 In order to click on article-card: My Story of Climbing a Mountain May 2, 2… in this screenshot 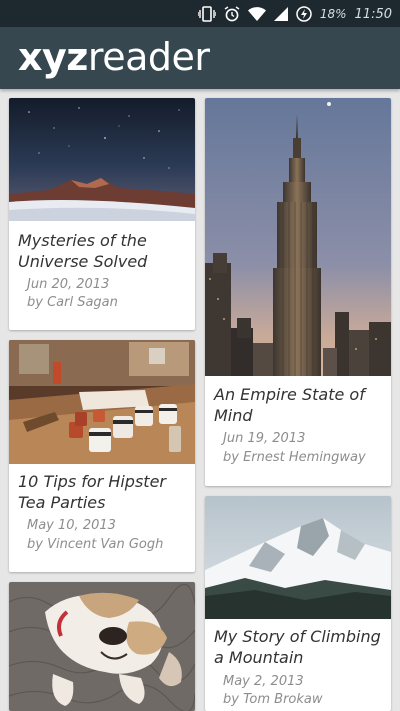, I will do `click(298, 603)`.